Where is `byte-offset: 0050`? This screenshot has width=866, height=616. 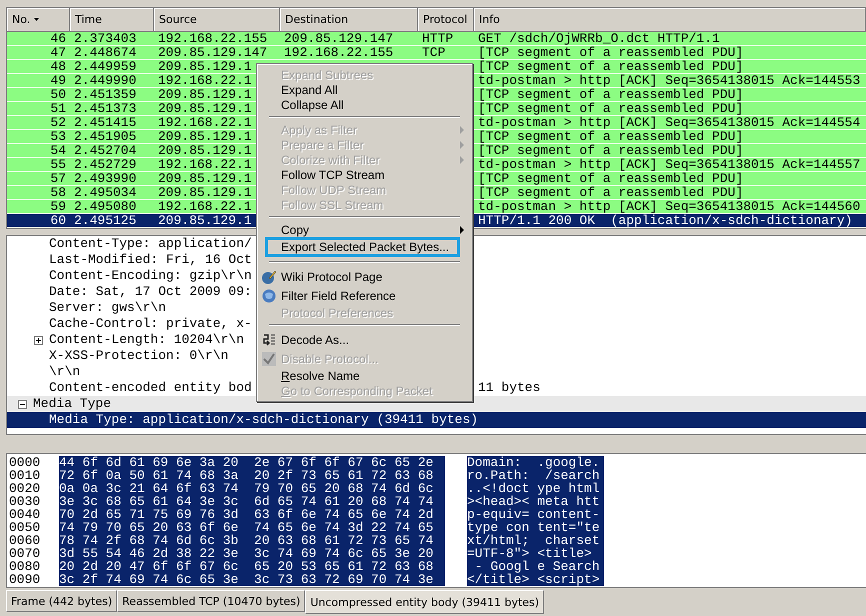 byte-offset: 0050 is located at coordinates (25, 527).